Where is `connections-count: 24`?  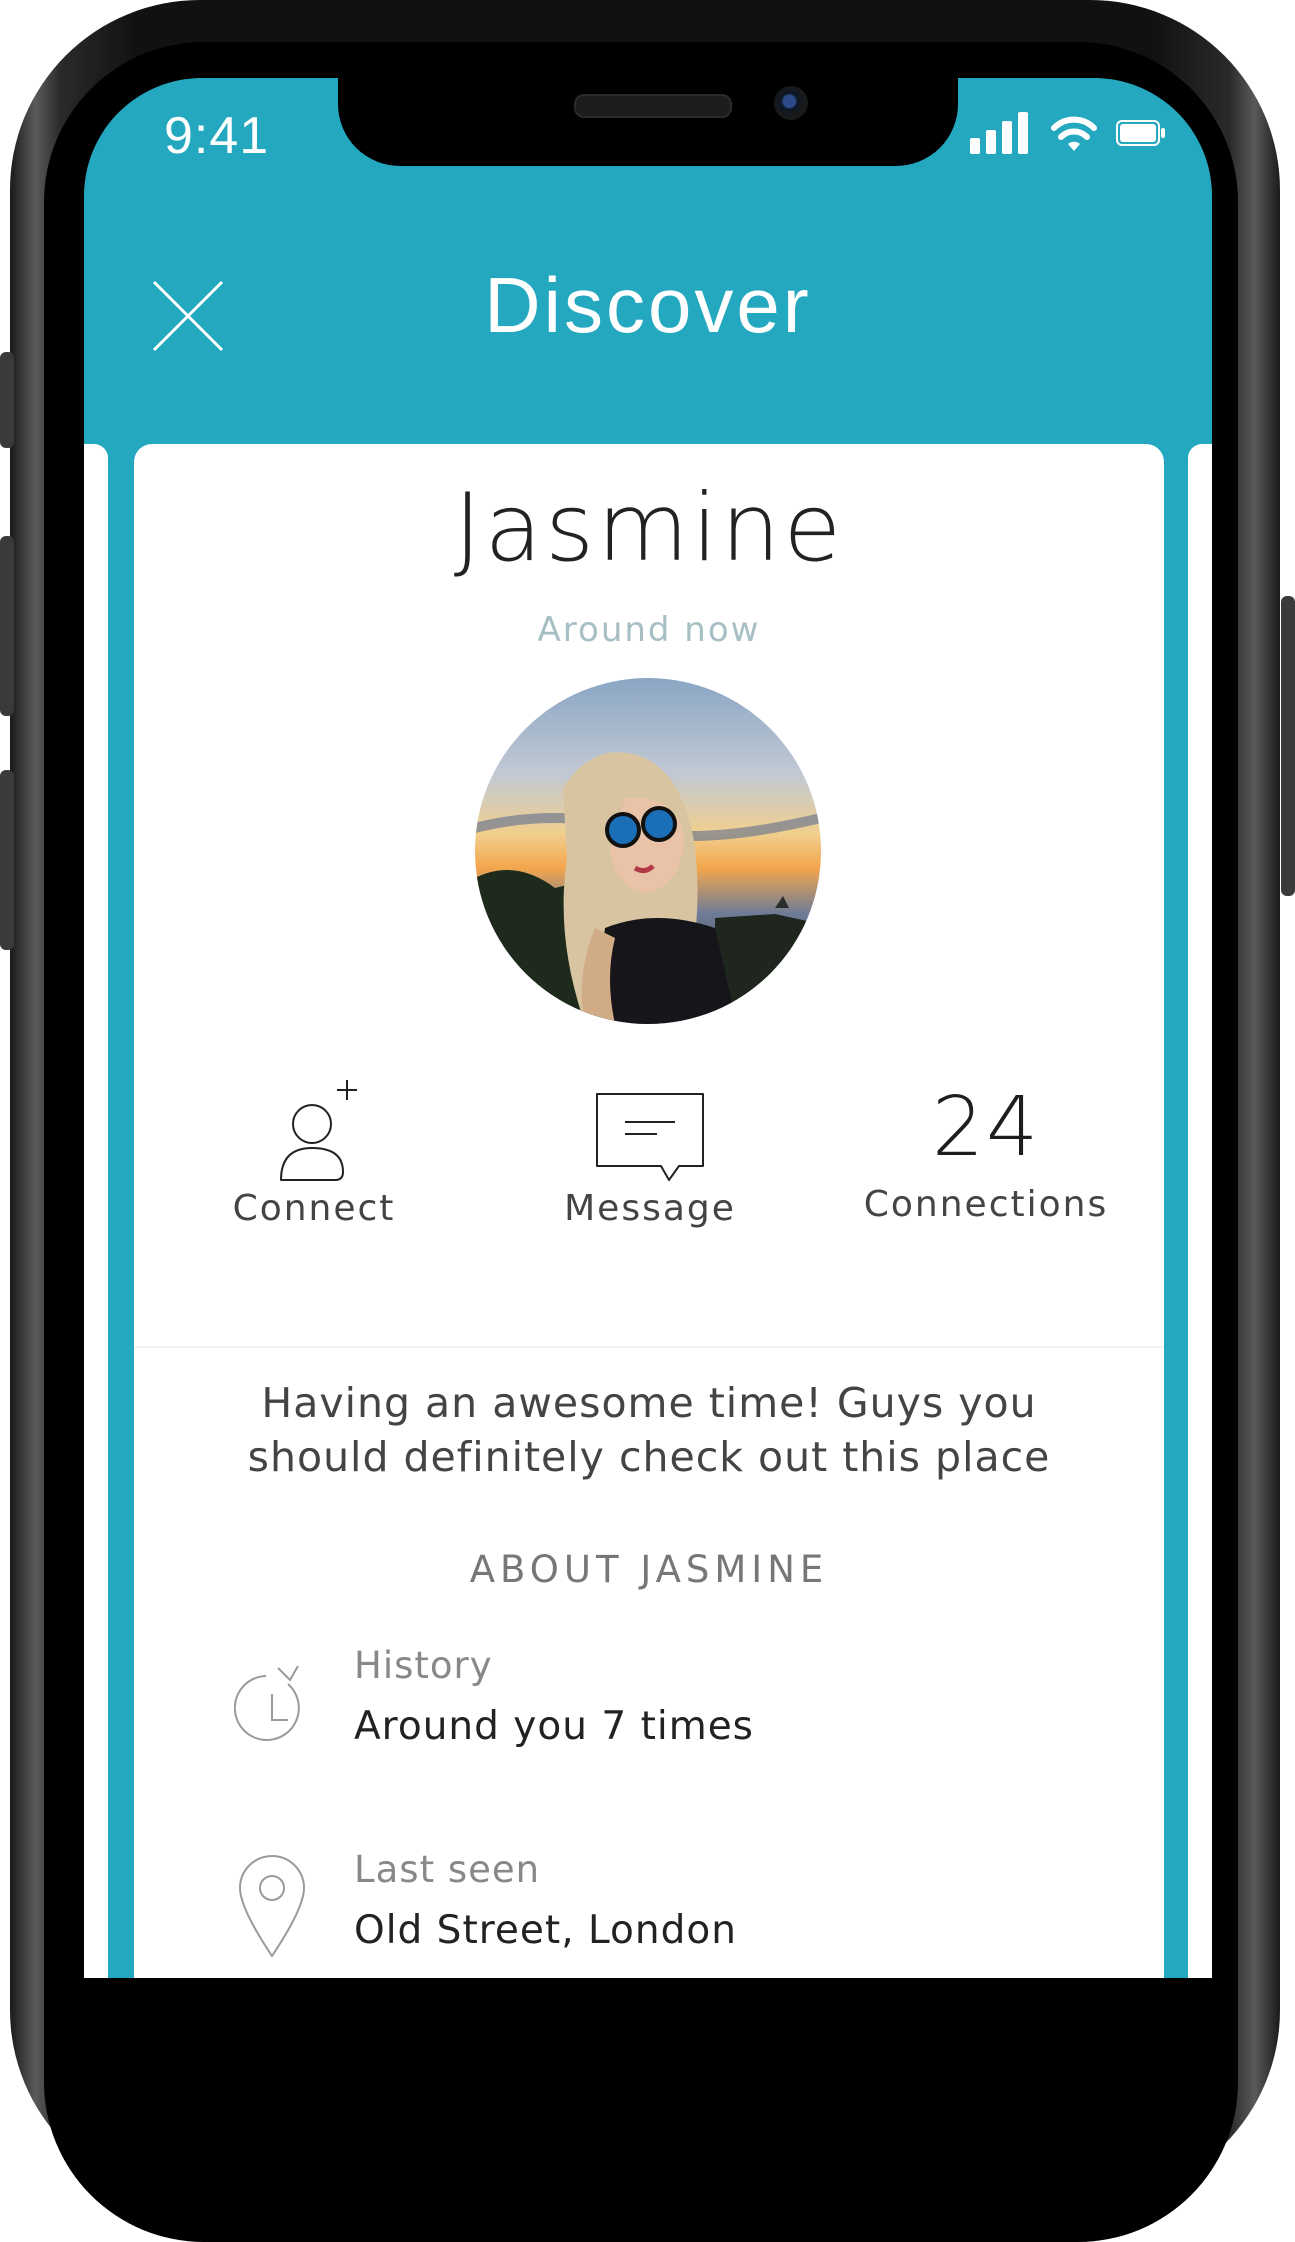
connections-count: 24 is located at coordinates (986, 1127).